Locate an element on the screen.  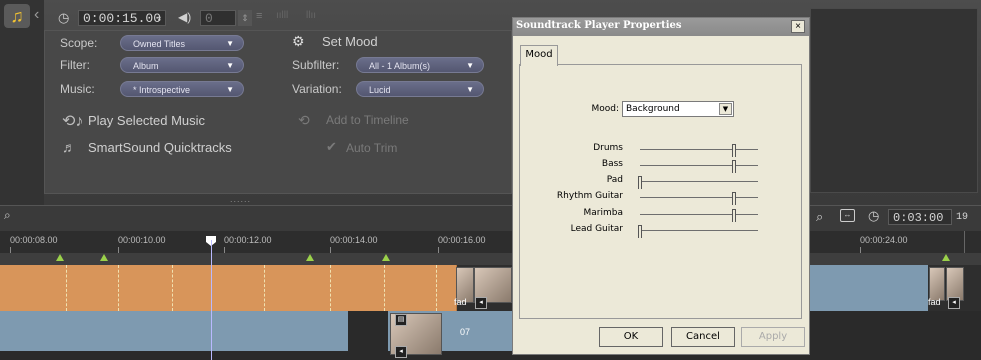
smartsound-quicktracks-button: SmartSound Quicktracks is located at coordinates (160, 147).